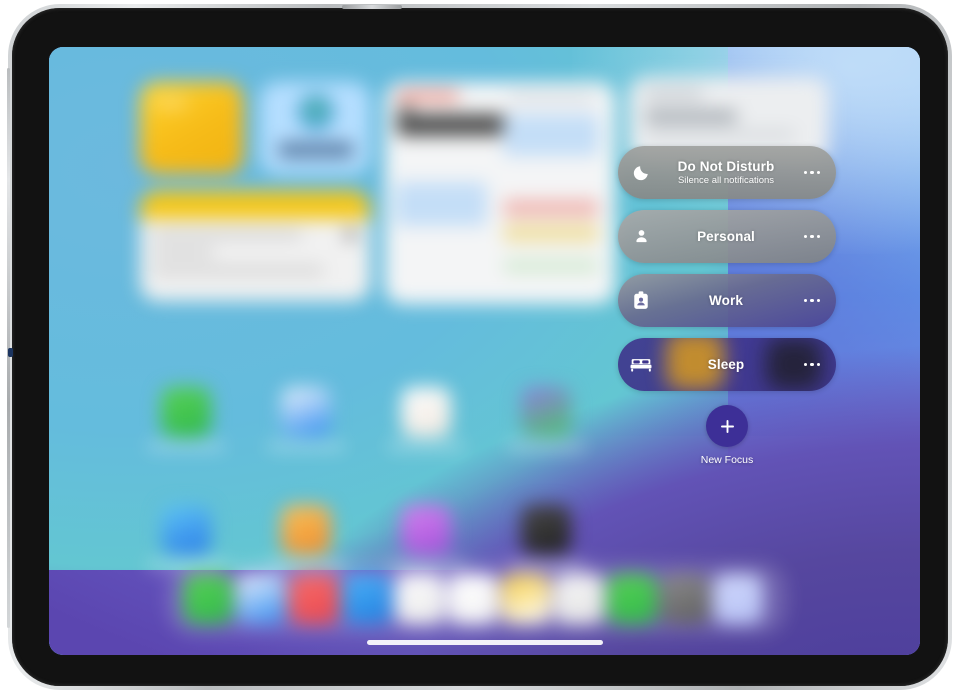 The image size is (960, 694). What do you see at coordinates (426, 418) in the screenshot?
I see `app-notes` at bounding box center [426, 418].